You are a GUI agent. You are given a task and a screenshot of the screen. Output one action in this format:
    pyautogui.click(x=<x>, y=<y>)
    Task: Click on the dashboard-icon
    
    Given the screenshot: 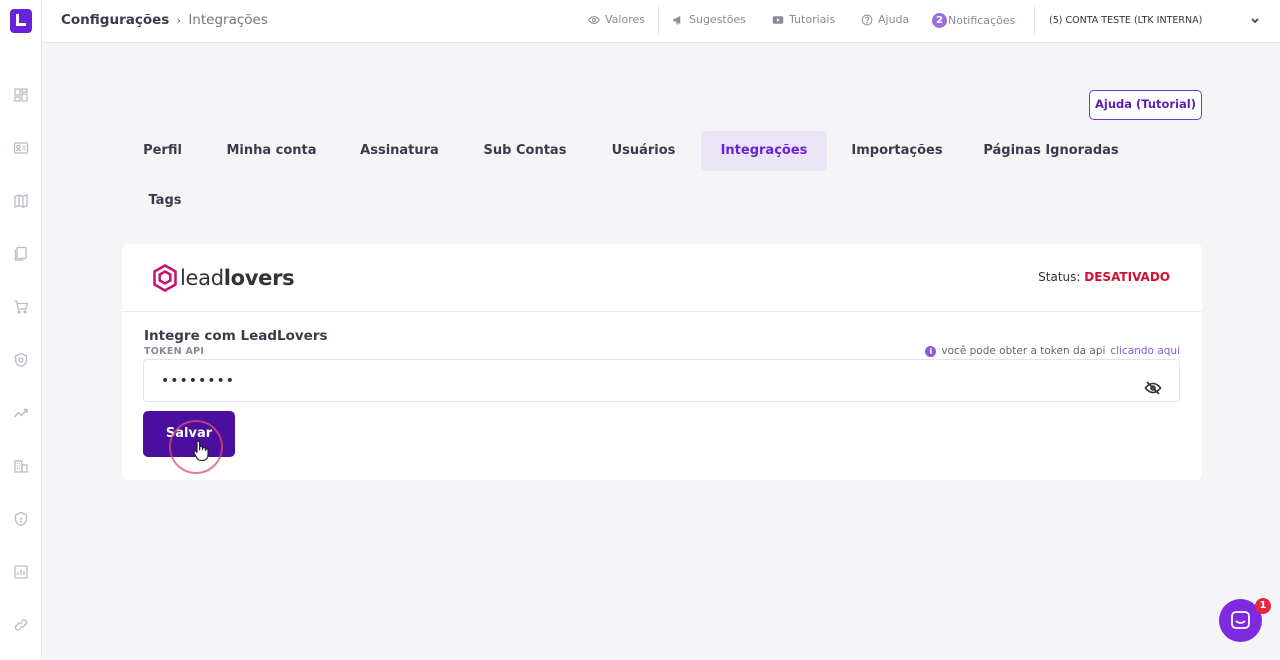 What is the action you would take?
    pyautogui.click(x=21, y=95)
    